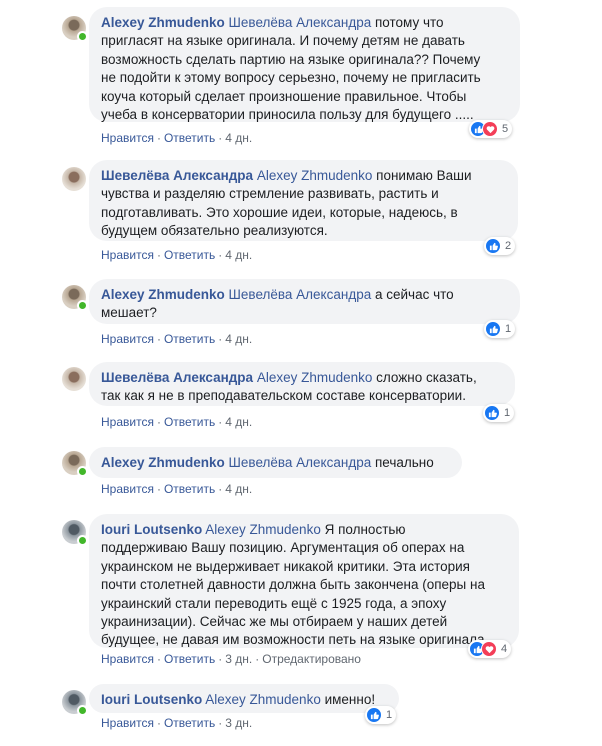  I want to click on comment-bubble: Iouri Loutsenko Alexey Zhmudenko именно!, so click(244, 698).